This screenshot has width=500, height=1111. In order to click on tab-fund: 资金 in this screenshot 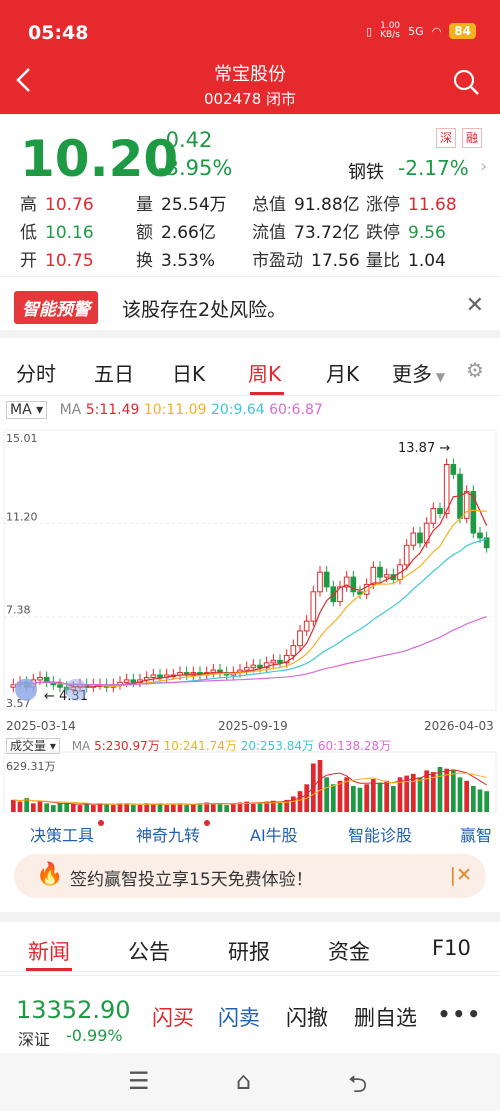, I will do `click(349, 951)`.